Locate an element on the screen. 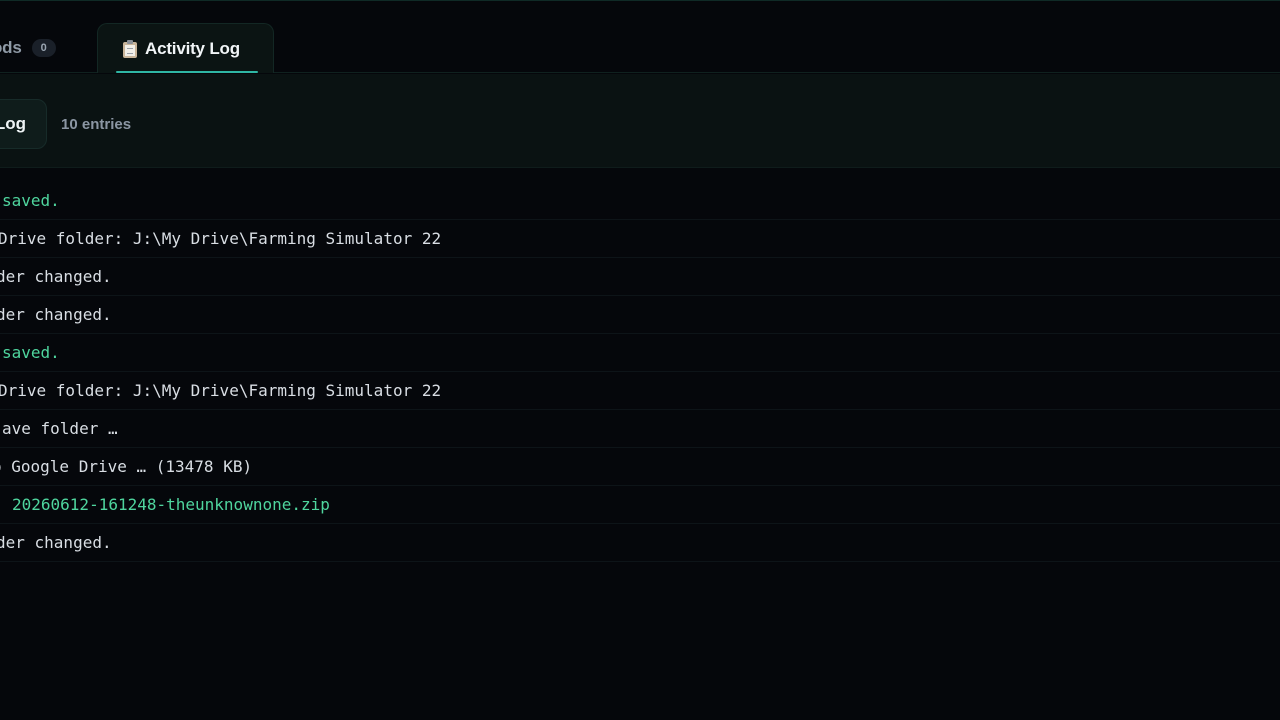  log-entry-row: 20260612-161248-theunknownone.zip is located at coordinates (640, 505).